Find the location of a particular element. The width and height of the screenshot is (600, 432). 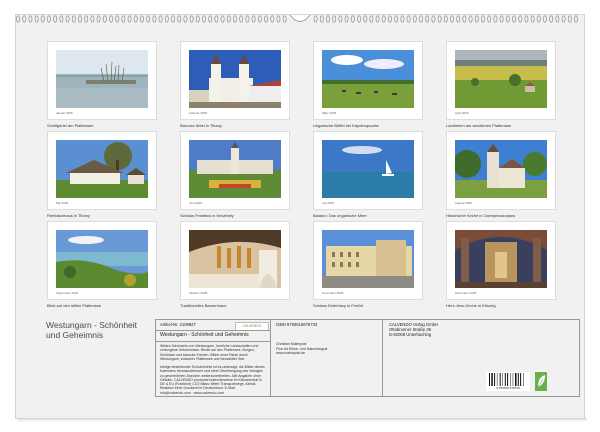

photo-caption: Landleben am westlichen Plattensee is located at coordinates (479, 125).